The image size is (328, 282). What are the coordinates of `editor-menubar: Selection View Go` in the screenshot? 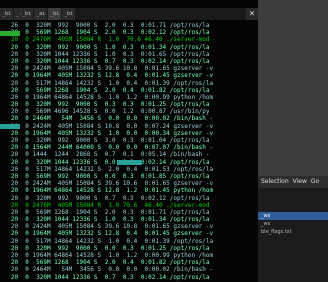 It's located at (293, 182).